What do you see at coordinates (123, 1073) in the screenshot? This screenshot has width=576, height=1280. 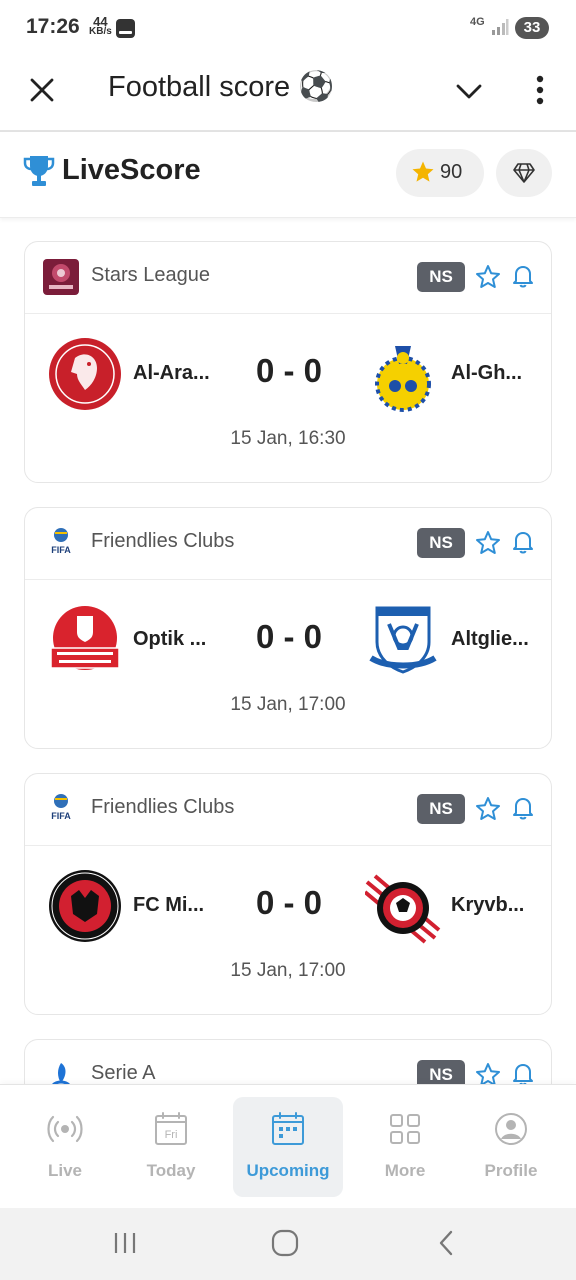 I see `league-name: Serie A` at bounding box center [123, 1073].